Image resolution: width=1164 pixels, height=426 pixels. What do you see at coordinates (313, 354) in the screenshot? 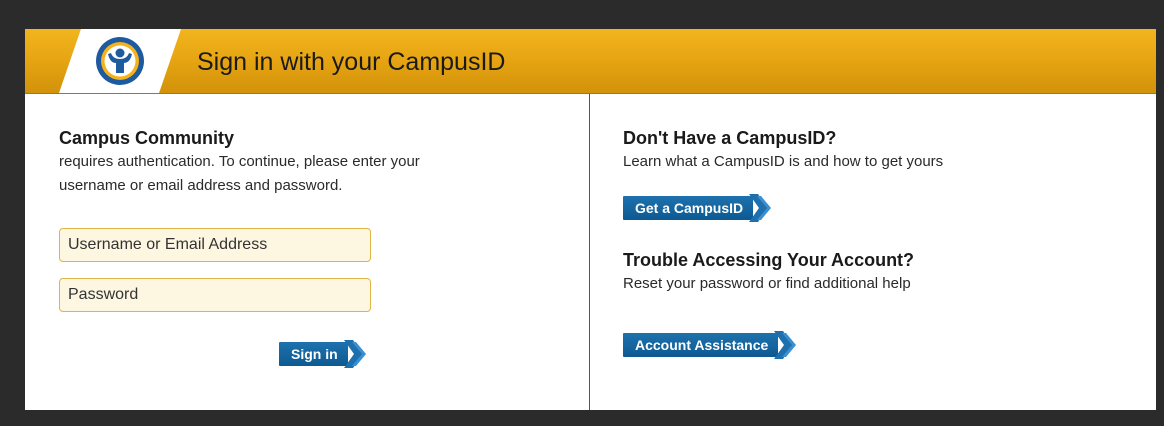
I see `sign-in-label: Sign in` at bounding box center [313, 354].